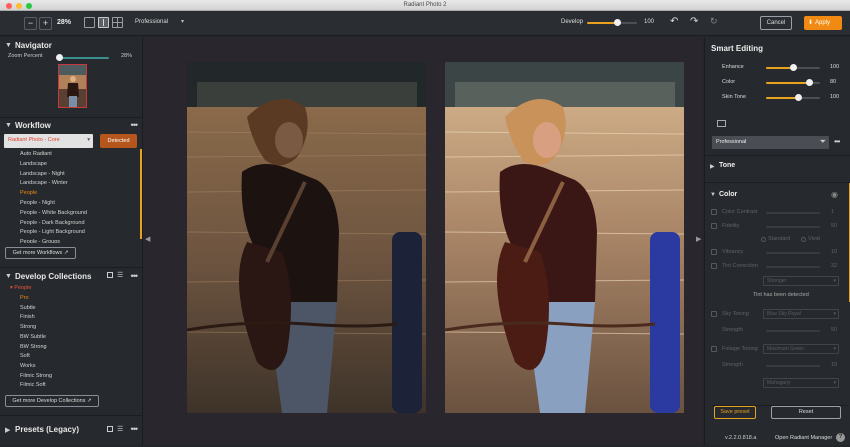 The width and height of the screenshot is (850, 447). Describe the element at coordinates (814, 239) in the screenshot. I see `fidelity-vivid-label: Vivid` at that location.